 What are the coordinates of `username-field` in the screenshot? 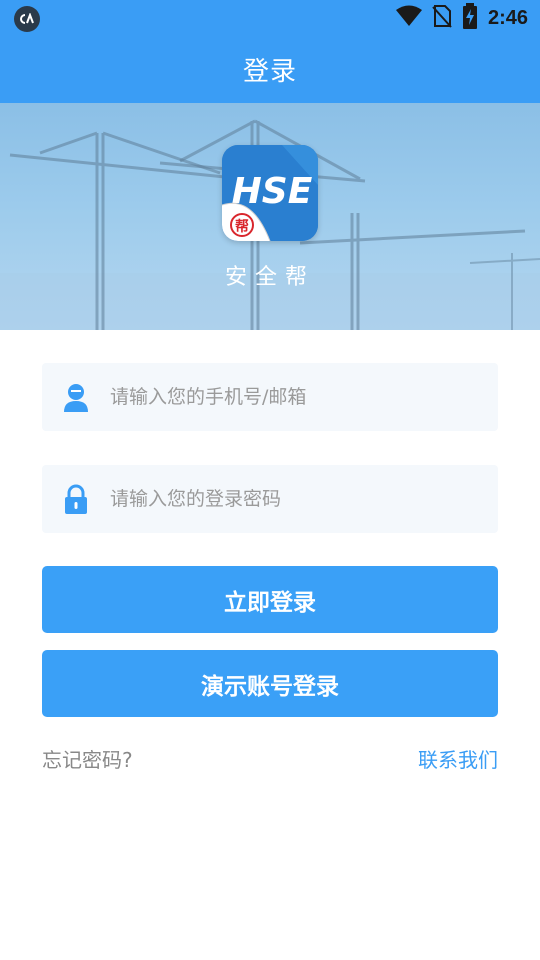 It's located at (270, 397).